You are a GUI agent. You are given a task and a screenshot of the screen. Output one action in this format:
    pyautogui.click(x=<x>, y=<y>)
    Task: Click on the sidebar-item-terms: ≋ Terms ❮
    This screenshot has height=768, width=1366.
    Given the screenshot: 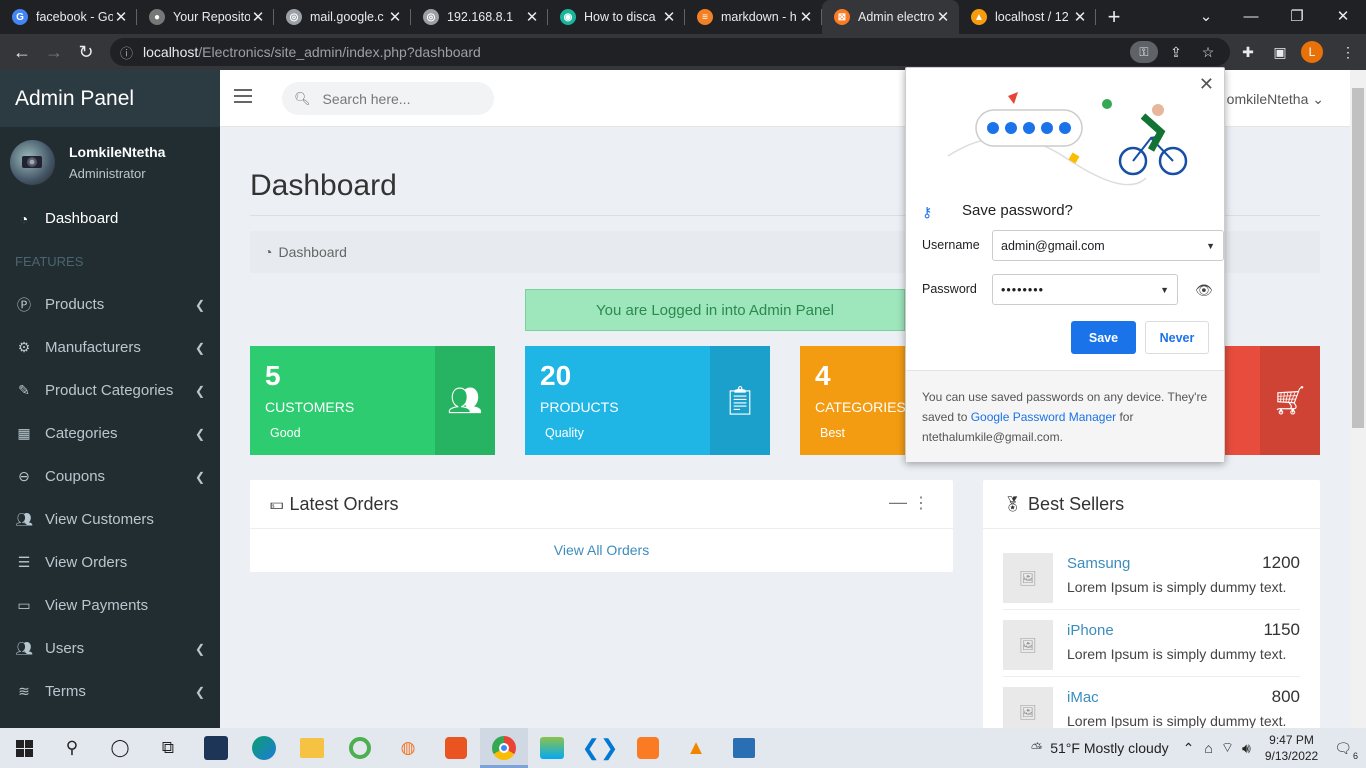 What is the action you would take?
    pyautogui.click(x=110, y=691)
    